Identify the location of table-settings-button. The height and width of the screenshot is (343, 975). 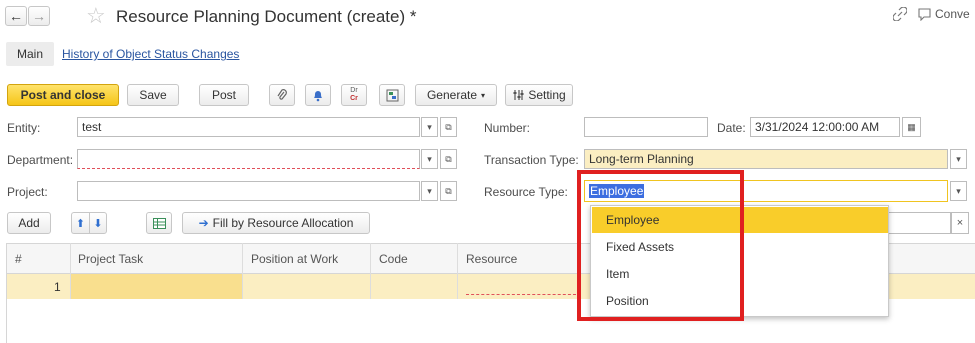
(159, 223).